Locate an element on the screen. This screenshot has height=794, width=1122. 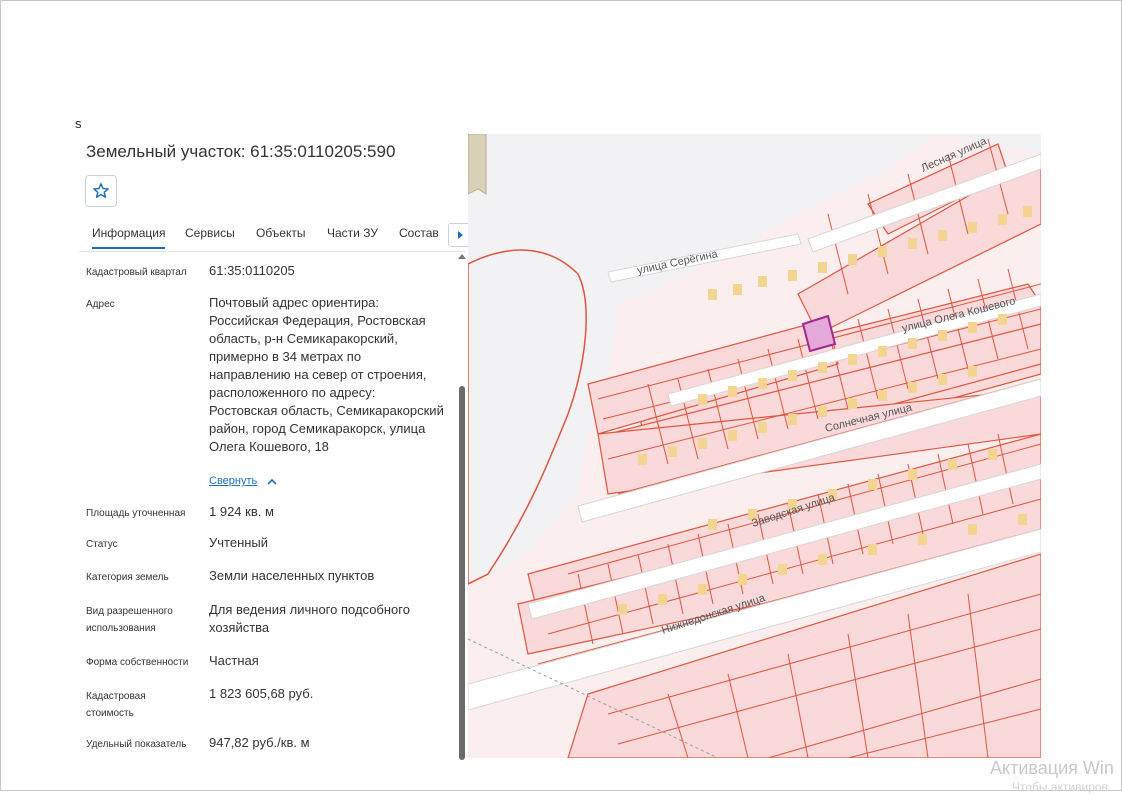
scroll-up-arrow is located at coordinates (462, 256).